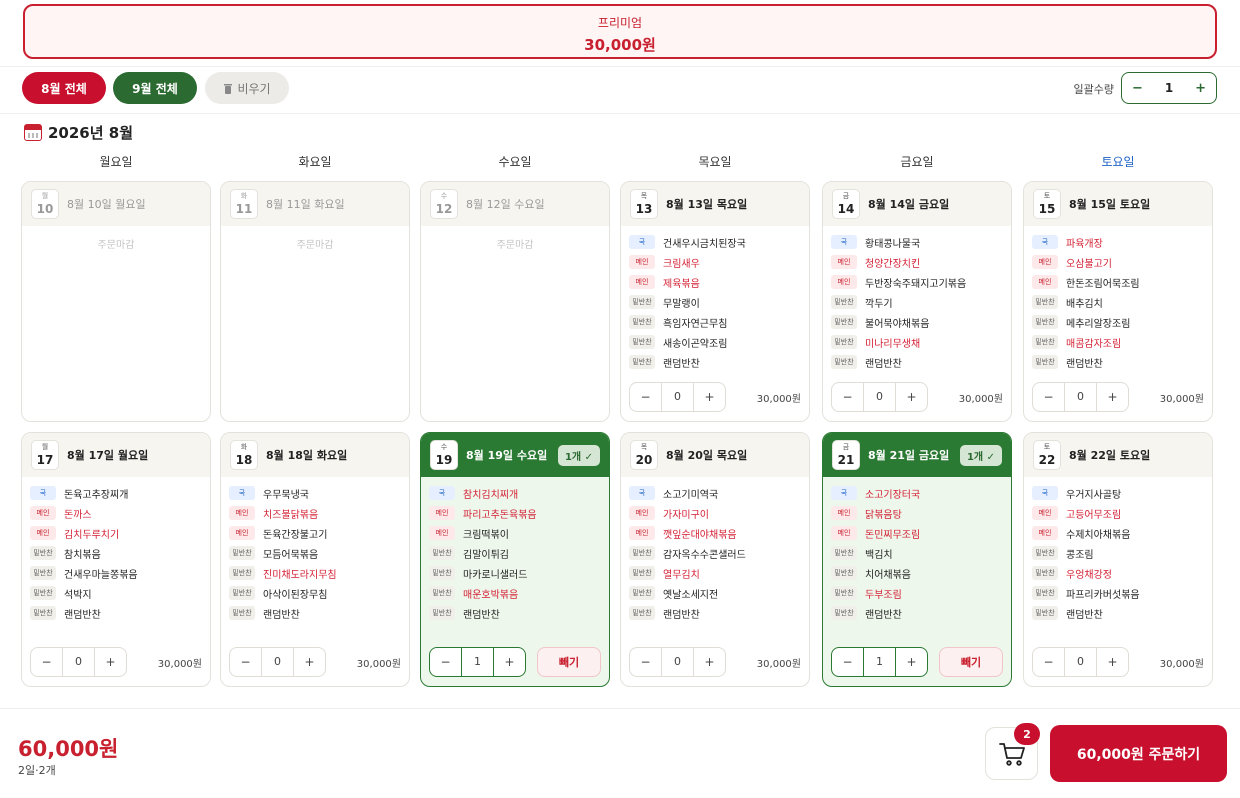 Image resolution: width=1240 pixels, height=798 pixels. What do you see at coordinates (515, 301) in the screenshot?
I see `day-card: 수 12 8월 12일 수요일 주문마감` at bounding box center [515, 301].